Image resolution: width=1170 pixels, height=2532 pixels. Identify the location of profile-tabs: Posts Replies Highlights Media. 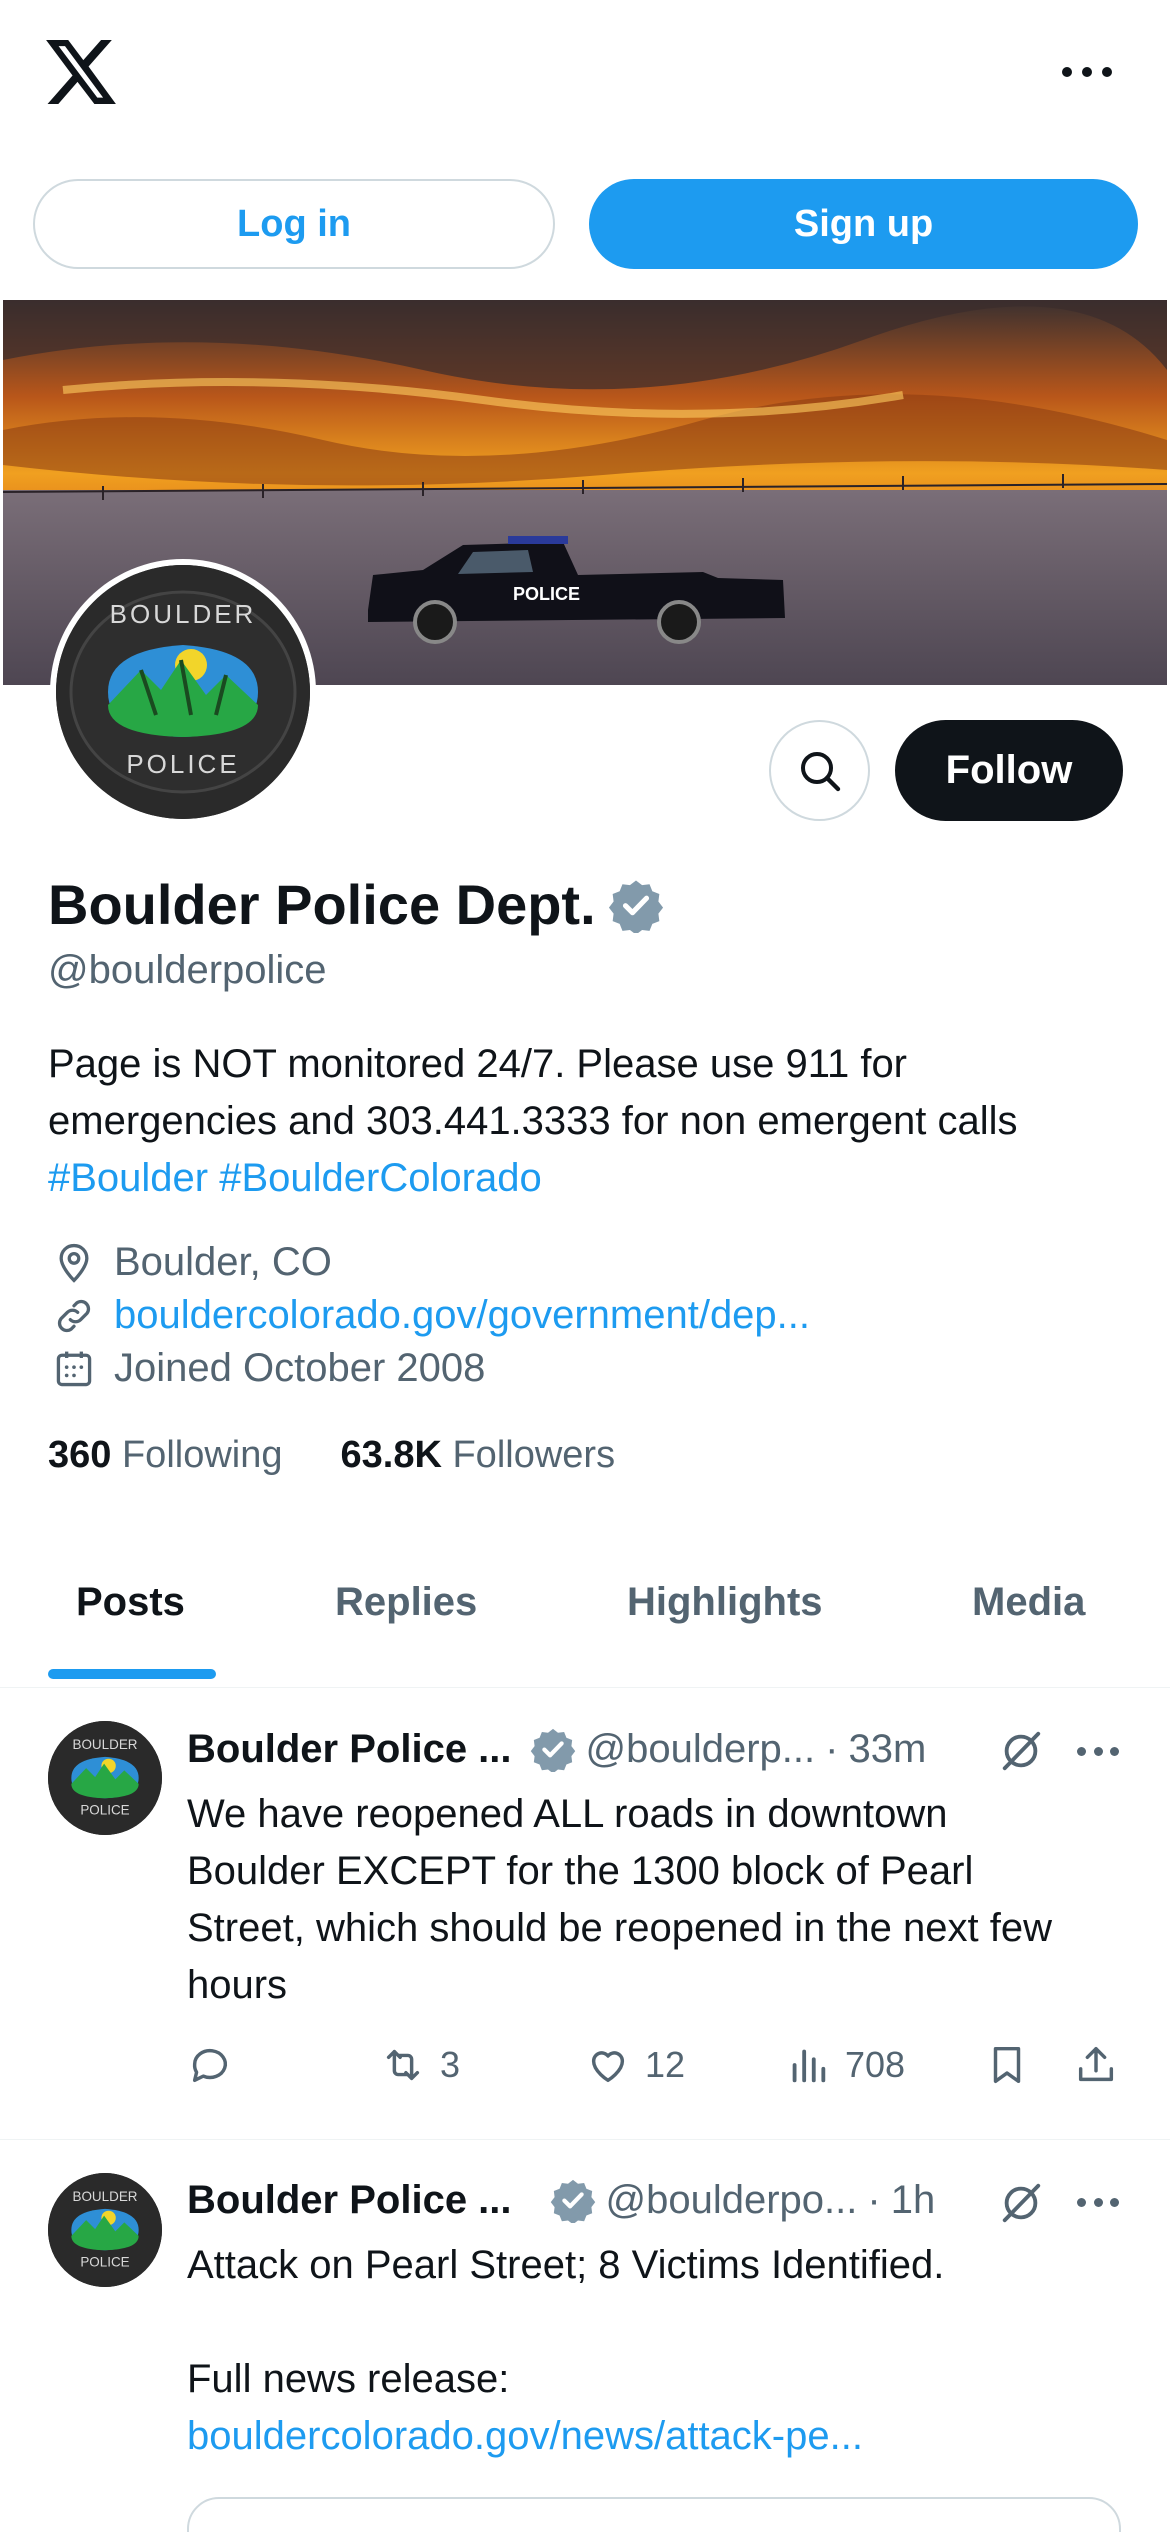
(585, 1614).